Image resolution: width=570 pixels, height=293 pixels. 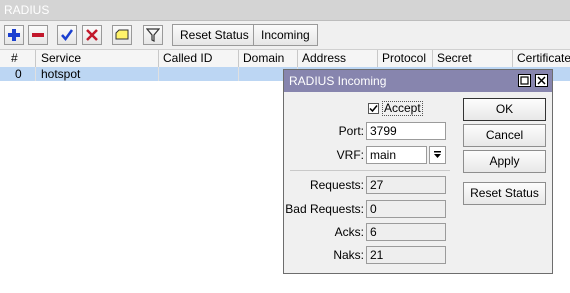 I want to click on bad-requests-label: Bad Requests:, so click(x=324, y=209).